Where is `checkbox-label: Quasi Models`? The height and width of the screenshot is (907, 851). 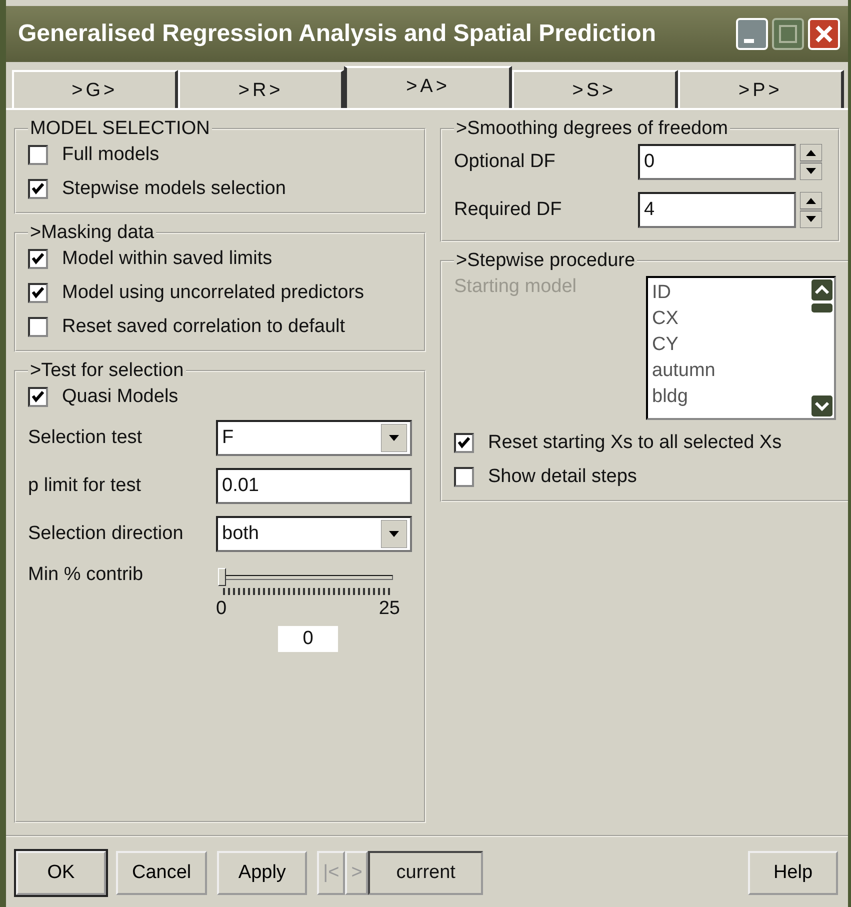
checkbox-label: Quasi Models is located at coordinates (120, 397).